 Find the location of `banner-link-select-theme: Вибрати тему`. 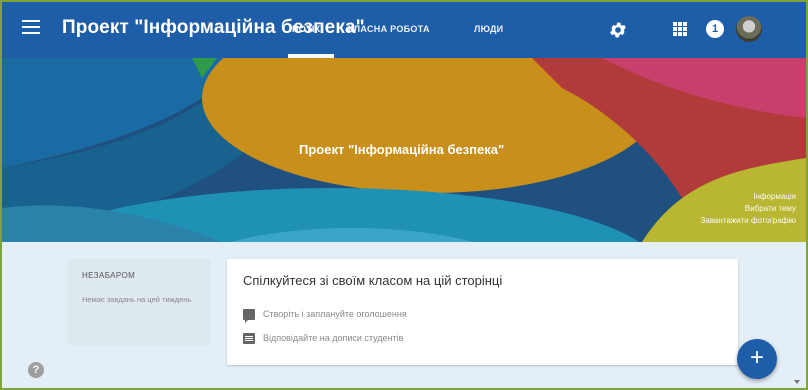

banner-link-select-theme: Вибрати тему is located at coordinates (748, 209).